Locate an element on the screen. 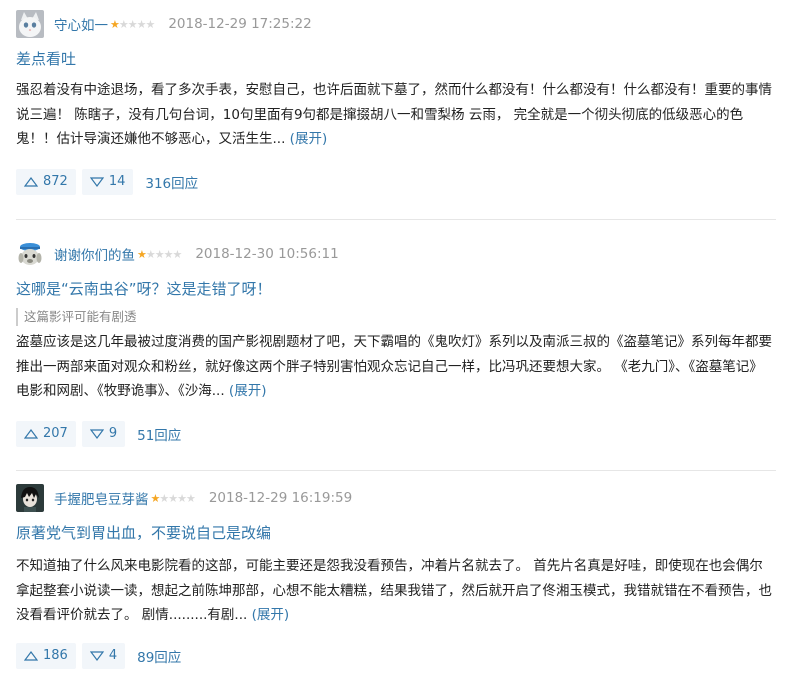  useful-count: 186 is located at coordinates (55, 655).